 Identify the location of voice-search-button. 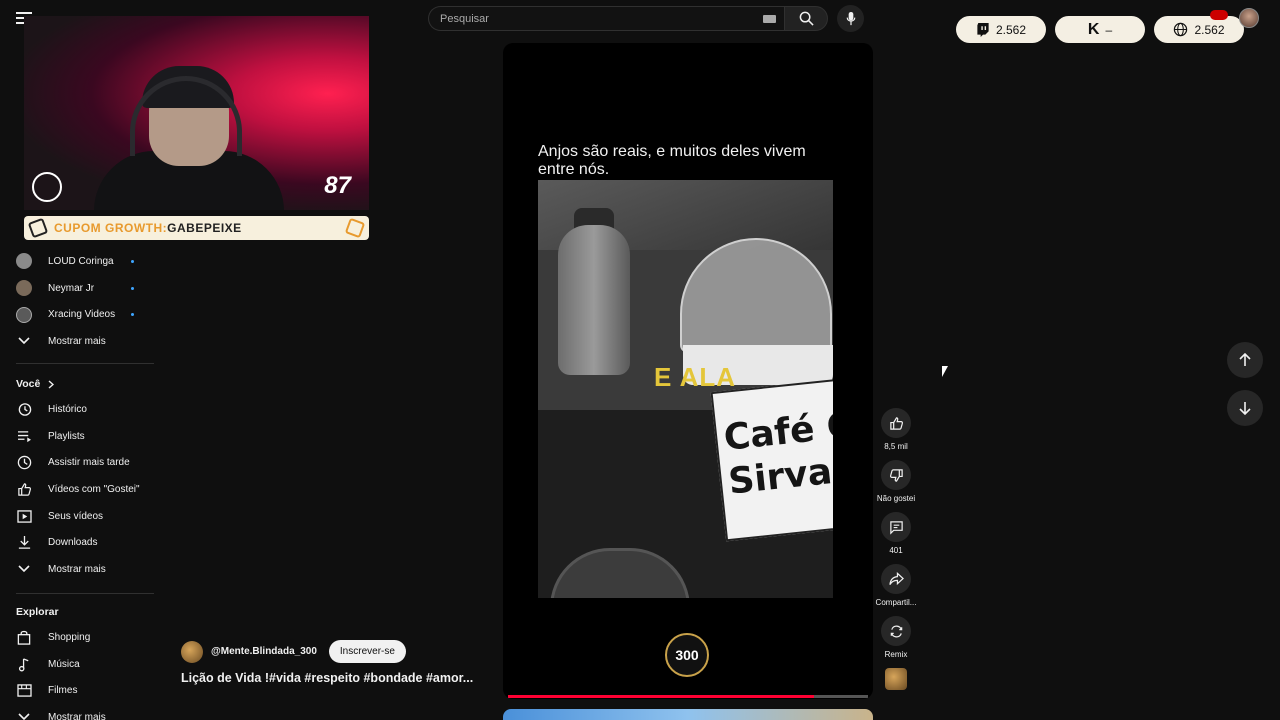
(850, 18).